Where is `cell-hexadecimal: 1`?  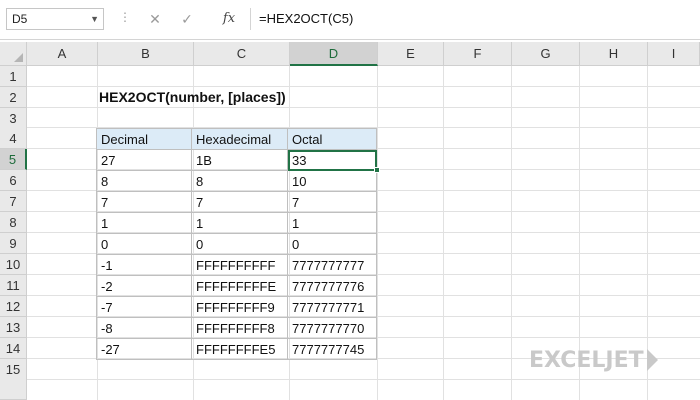 cell-hexadecimal: 1 is located at coordinates (239, 223).